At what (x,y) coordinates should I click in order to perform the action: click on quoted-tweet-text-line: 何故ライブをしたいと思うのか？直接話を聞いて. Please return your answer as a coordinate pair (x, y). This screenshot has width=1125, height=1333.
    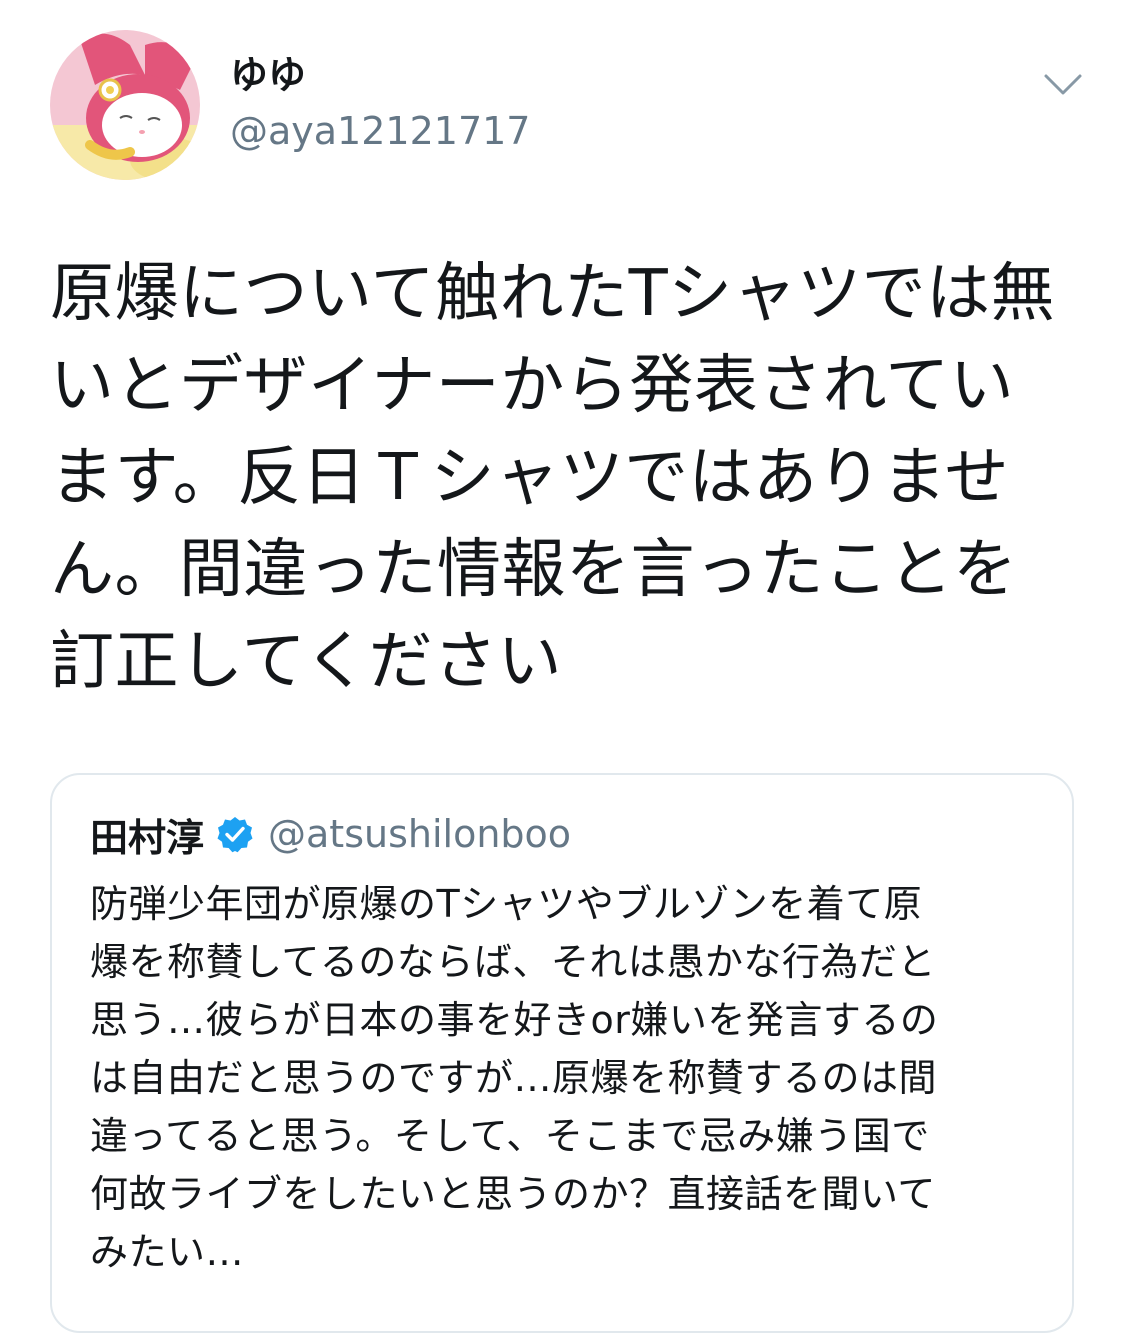
    Looking at the image, I should click on (513, 1194).